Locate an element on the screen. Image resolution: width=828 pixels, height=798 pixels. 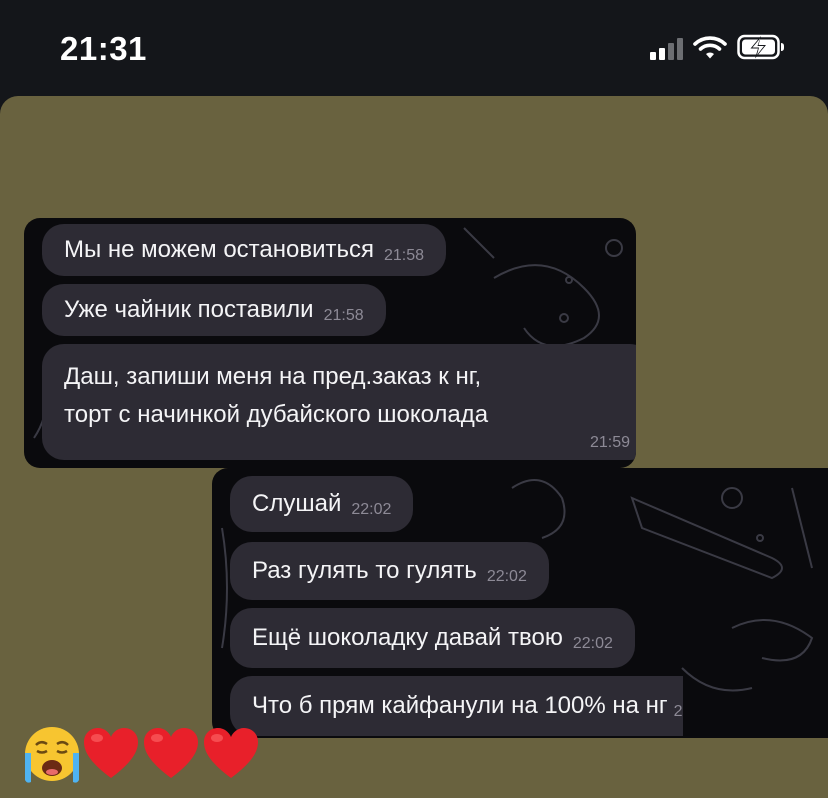
message-bubble: Ещё шоколадку давай твою 22:02 is located at coordinates (432, 638).